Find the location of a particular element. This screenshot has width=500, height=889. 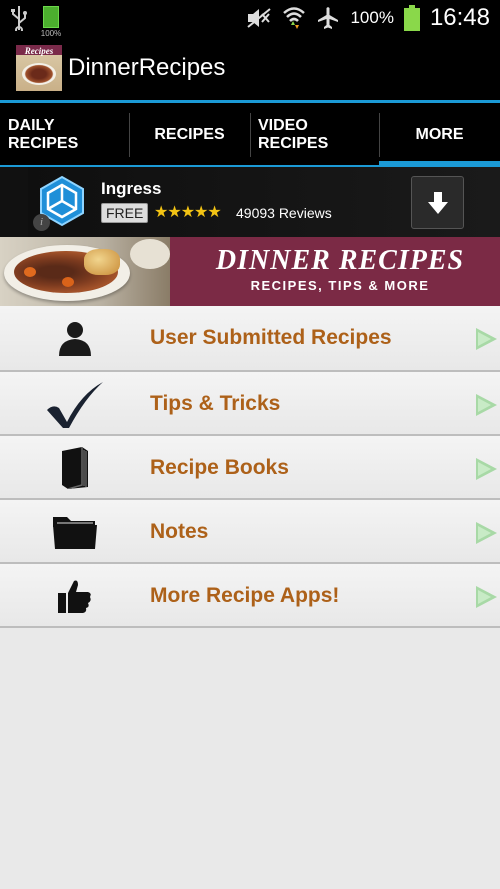

tab-more: MORE is located at coordinates (439, 135).